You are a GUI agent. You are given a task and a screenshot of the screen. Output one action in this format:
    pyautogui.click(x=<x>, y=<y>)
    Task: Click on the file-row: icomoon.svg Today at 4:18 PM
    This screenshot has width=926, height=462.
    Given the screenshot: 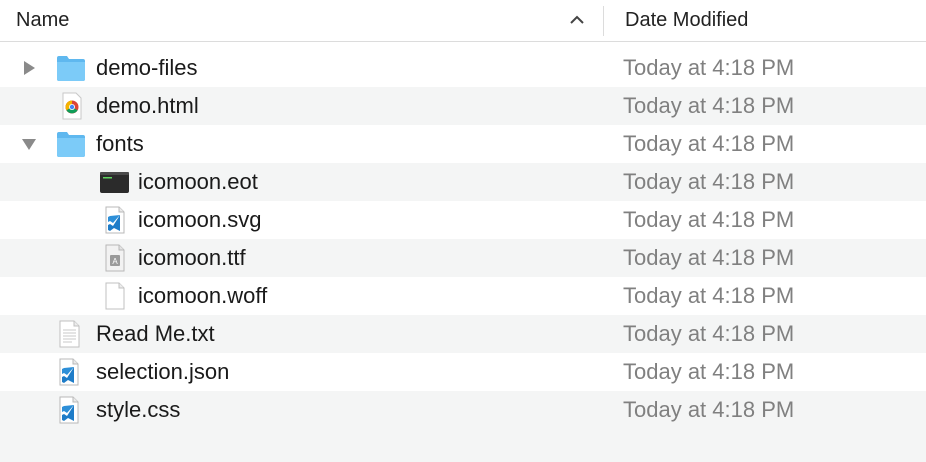 What is the action you would take?
    pyautogui.click(x=463, y=220)
    